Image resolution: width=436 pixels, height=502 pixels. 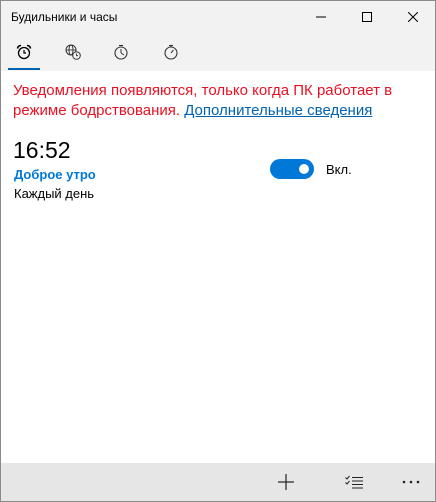 I want to click on tab-world-clock, so click(x=73, y=52).